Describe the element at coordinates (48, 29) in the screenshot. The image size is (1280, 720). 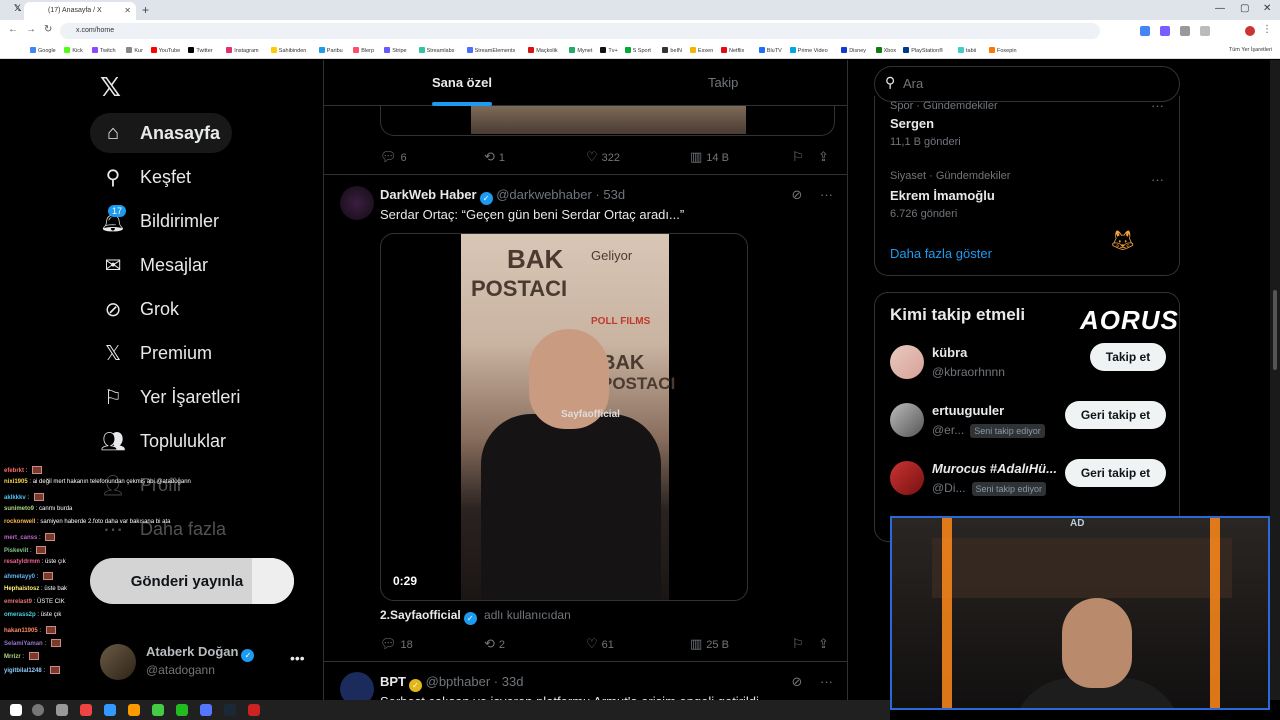
I see `reload-icon: ↻` at that location.